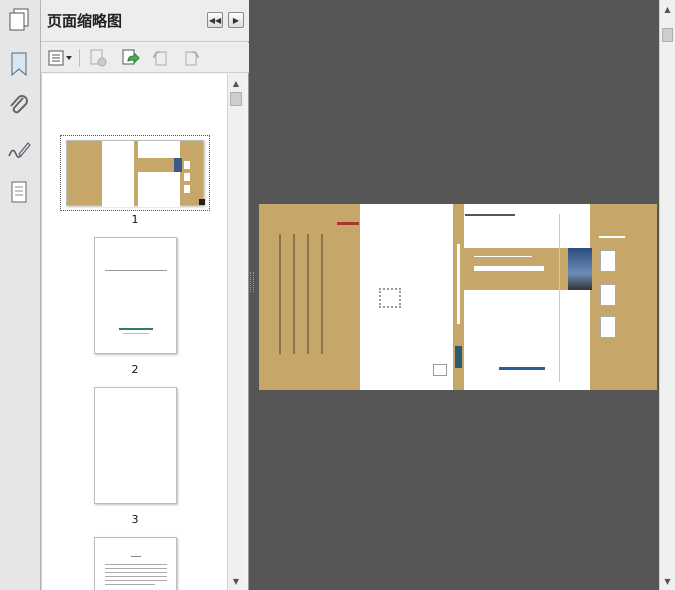 The image size is (675, 590). What do you see at coordinates (19, 193) in the screenshot?
I see `page-content-icon` at bounding box center [19, 193].